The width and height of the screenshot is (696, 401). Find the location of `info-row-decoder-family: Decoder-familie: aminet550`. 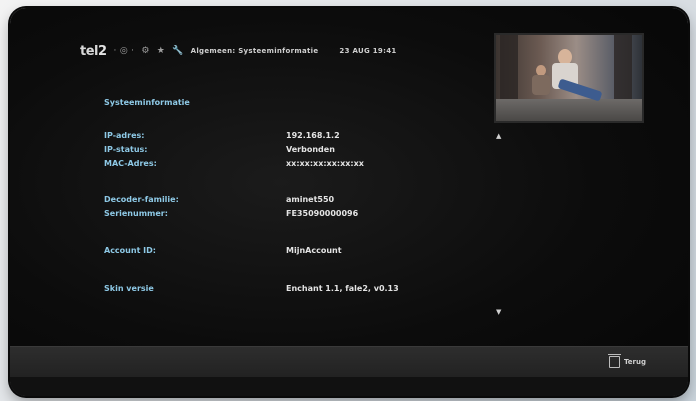

info-row-decoder-family: Decoder-familie: aminet550 is located at coordinates (219, 199).